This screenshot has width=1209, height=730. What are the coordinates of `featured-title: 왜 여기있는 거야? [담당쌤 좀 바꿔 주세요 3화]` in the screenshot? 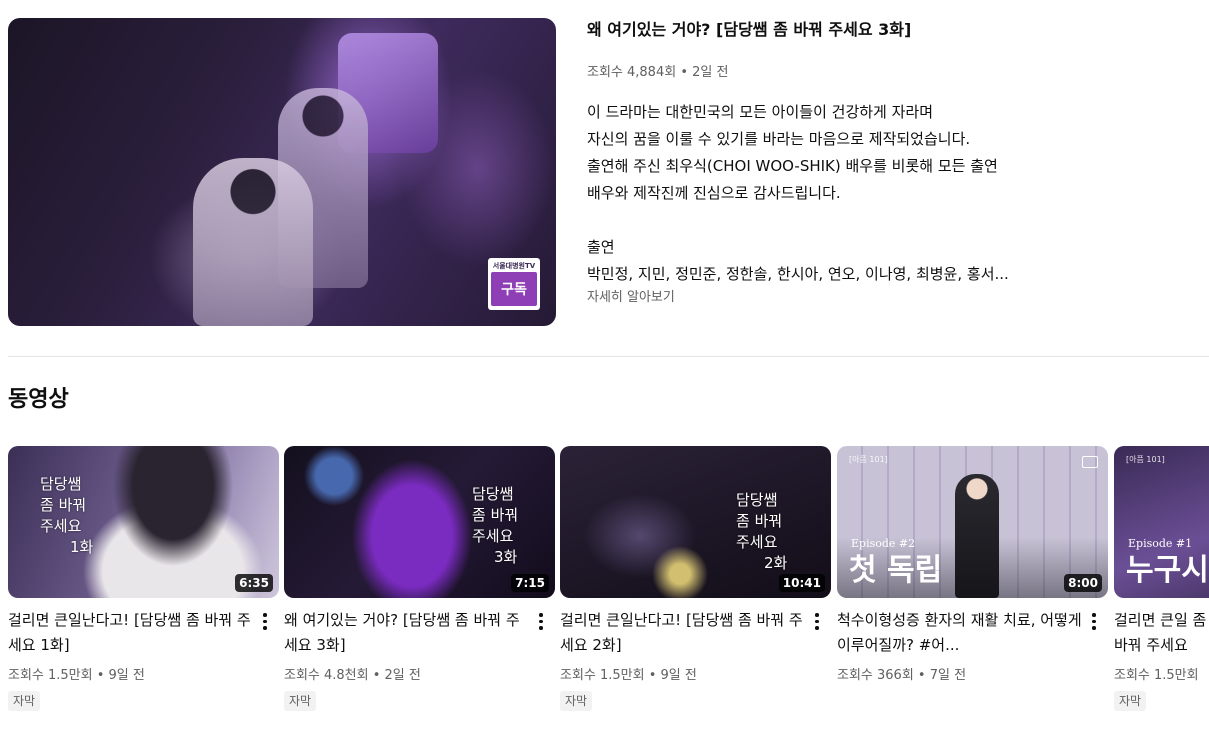 It's located at (898, 30).